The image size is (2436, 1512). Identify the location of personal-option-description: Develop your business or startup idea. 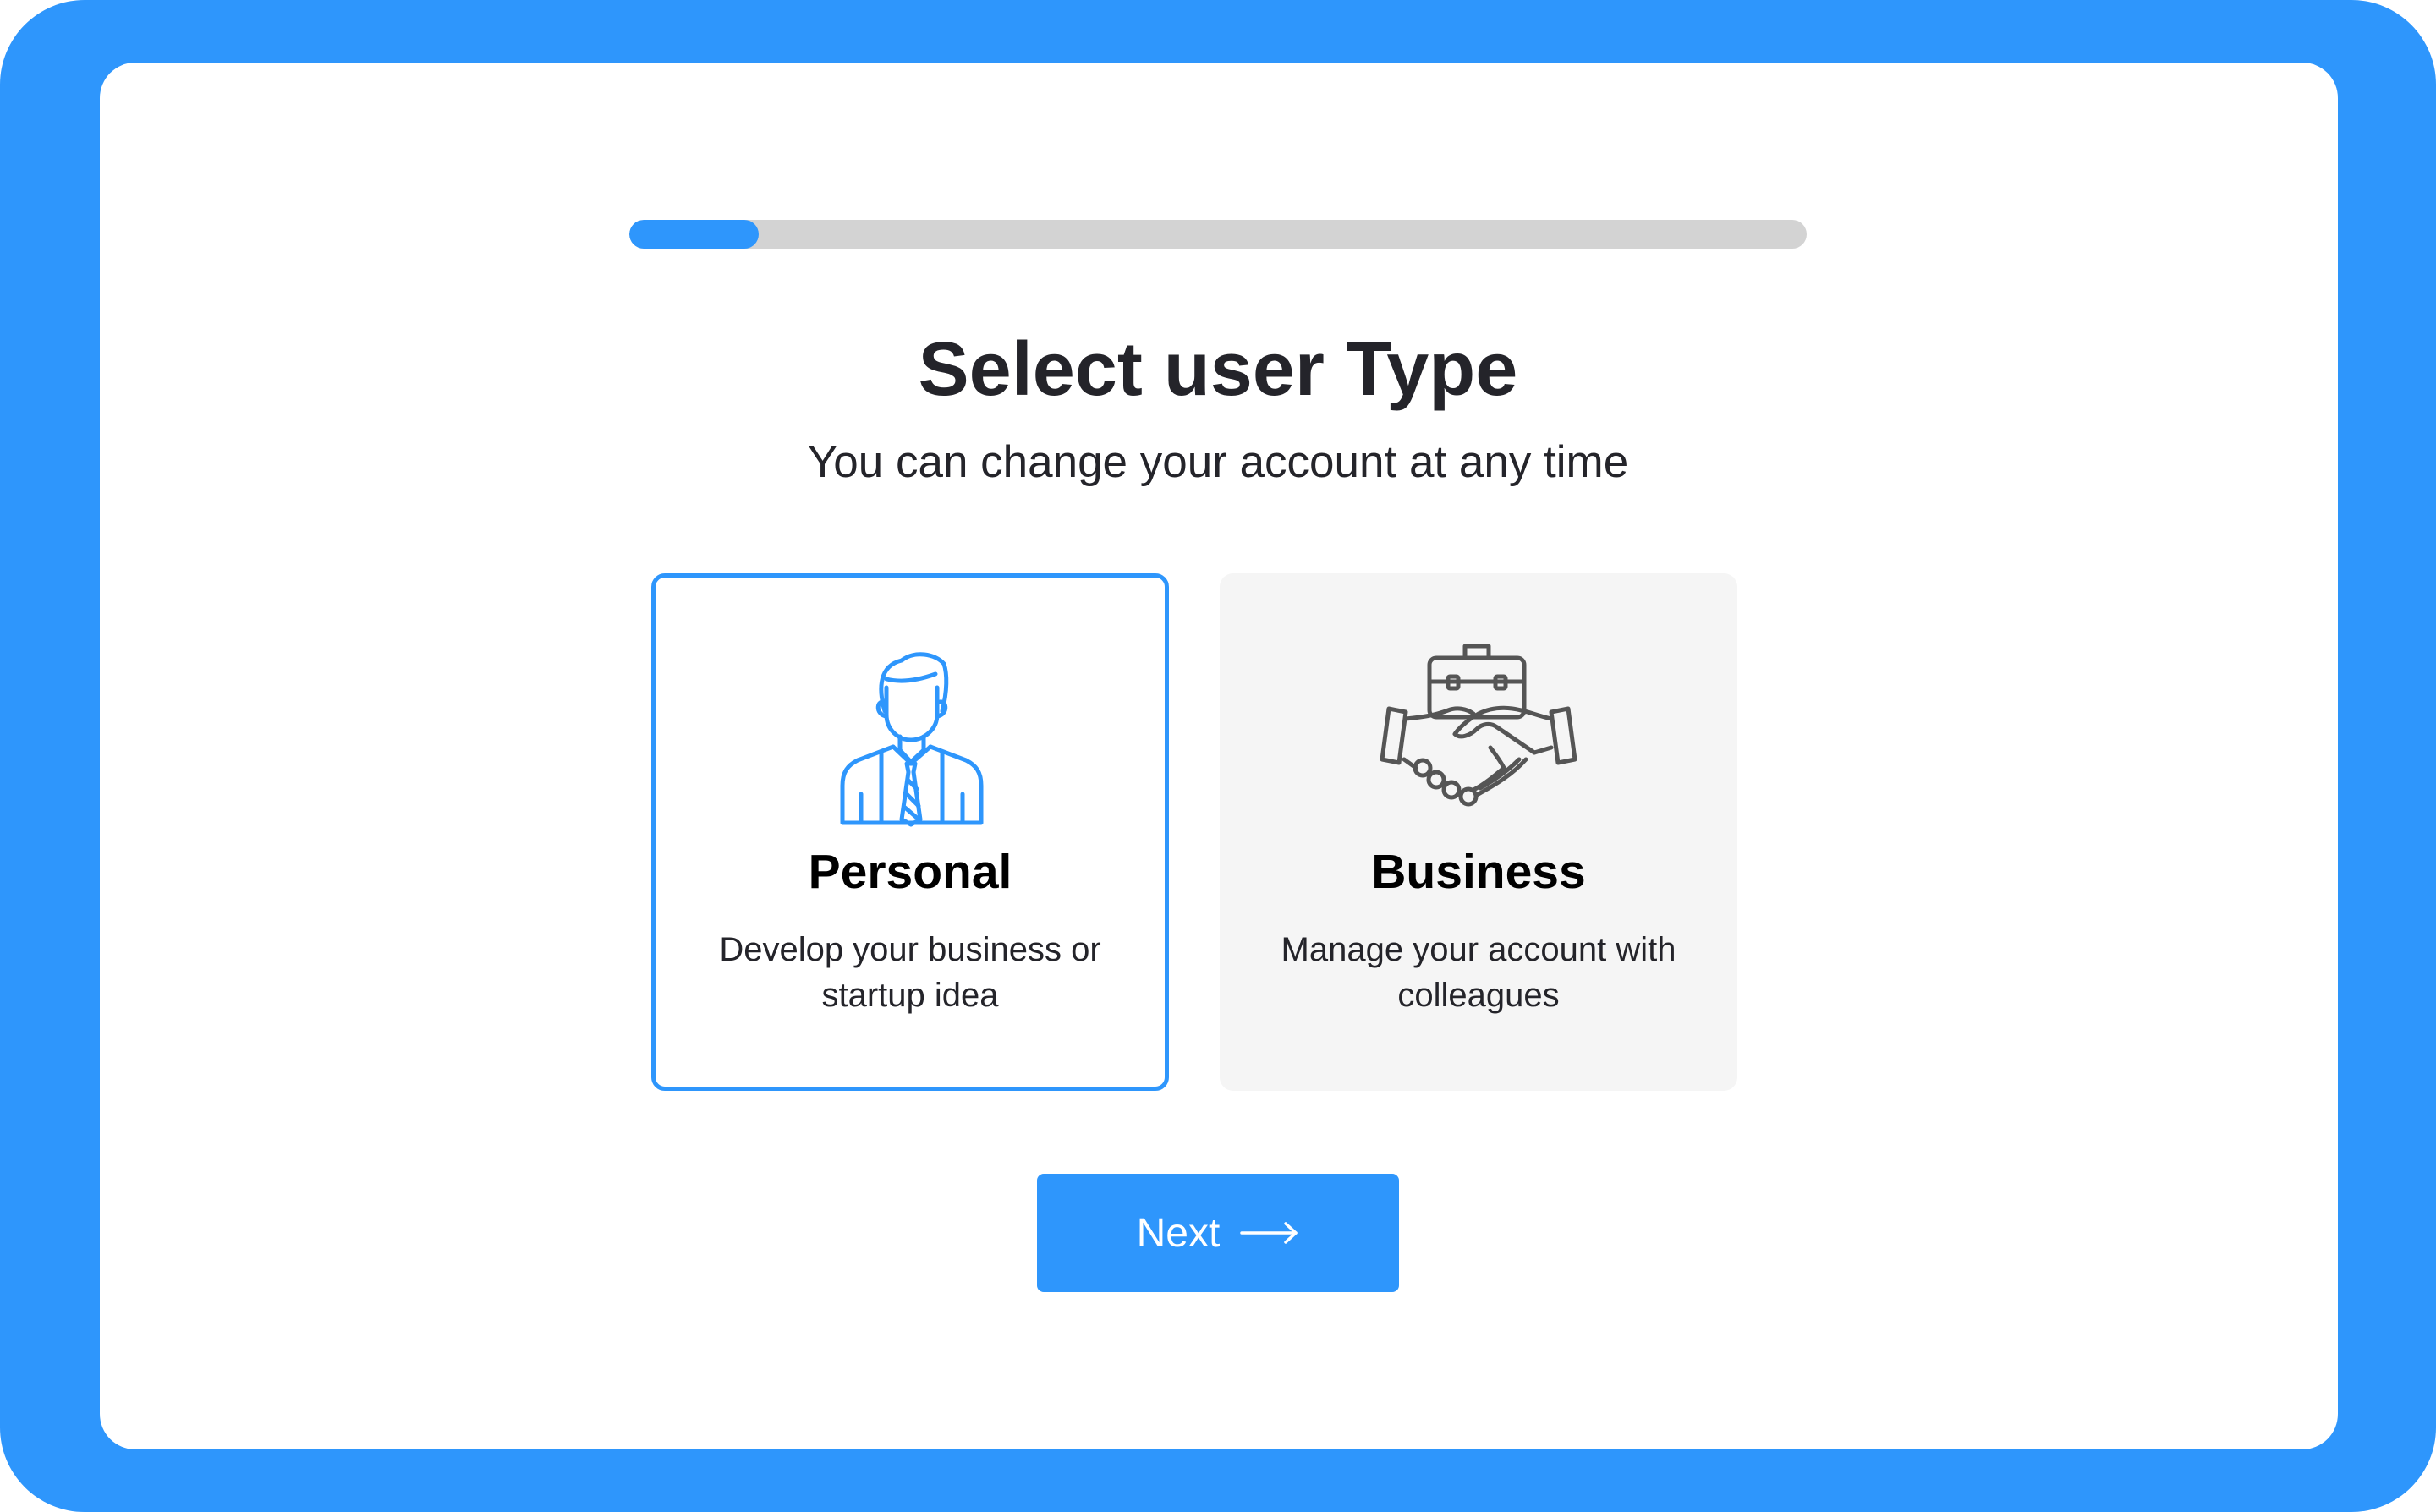
(910, 972).